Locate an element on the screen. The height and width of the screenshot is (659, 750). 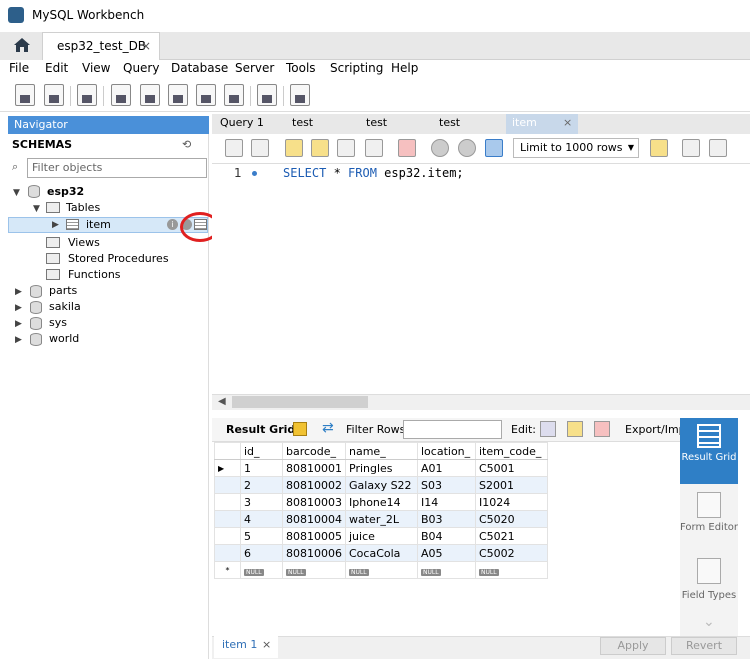
cell: Pringles is located at coordinates (381, 468).